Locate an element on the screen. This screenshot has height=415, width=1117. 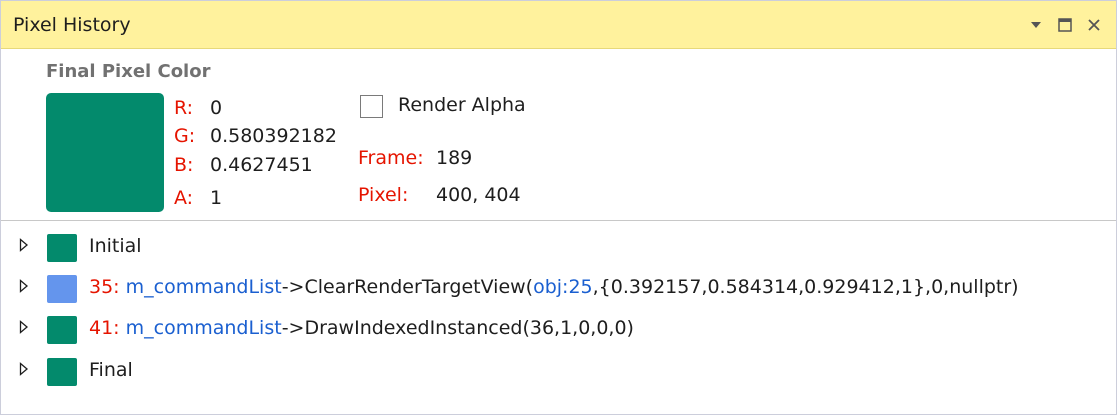
frame-value: 189 is located at coordinates (454, 158).